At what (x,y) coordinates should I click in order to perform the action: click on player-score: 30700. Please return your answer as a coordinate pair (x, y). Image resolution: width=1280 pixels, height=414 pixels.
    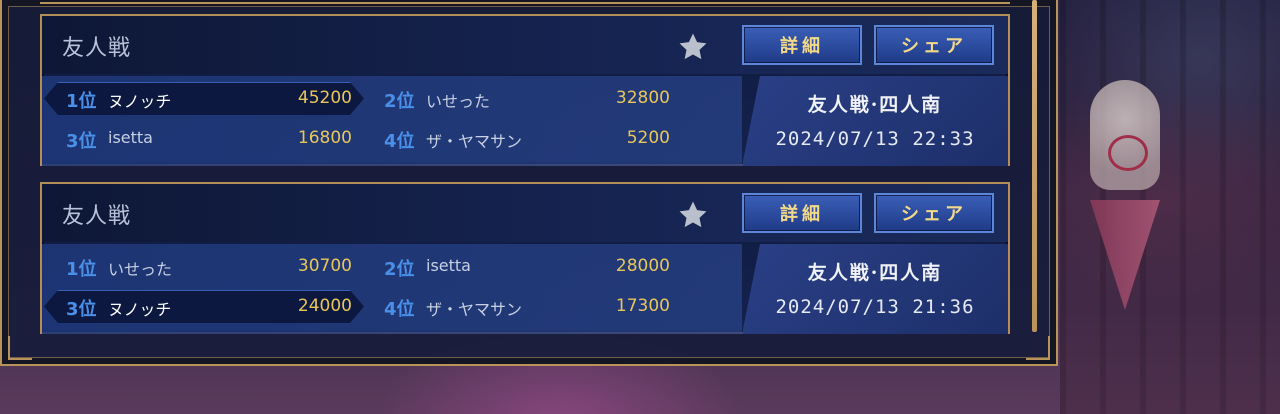
    Looking at the image, I should click on (324, 266).